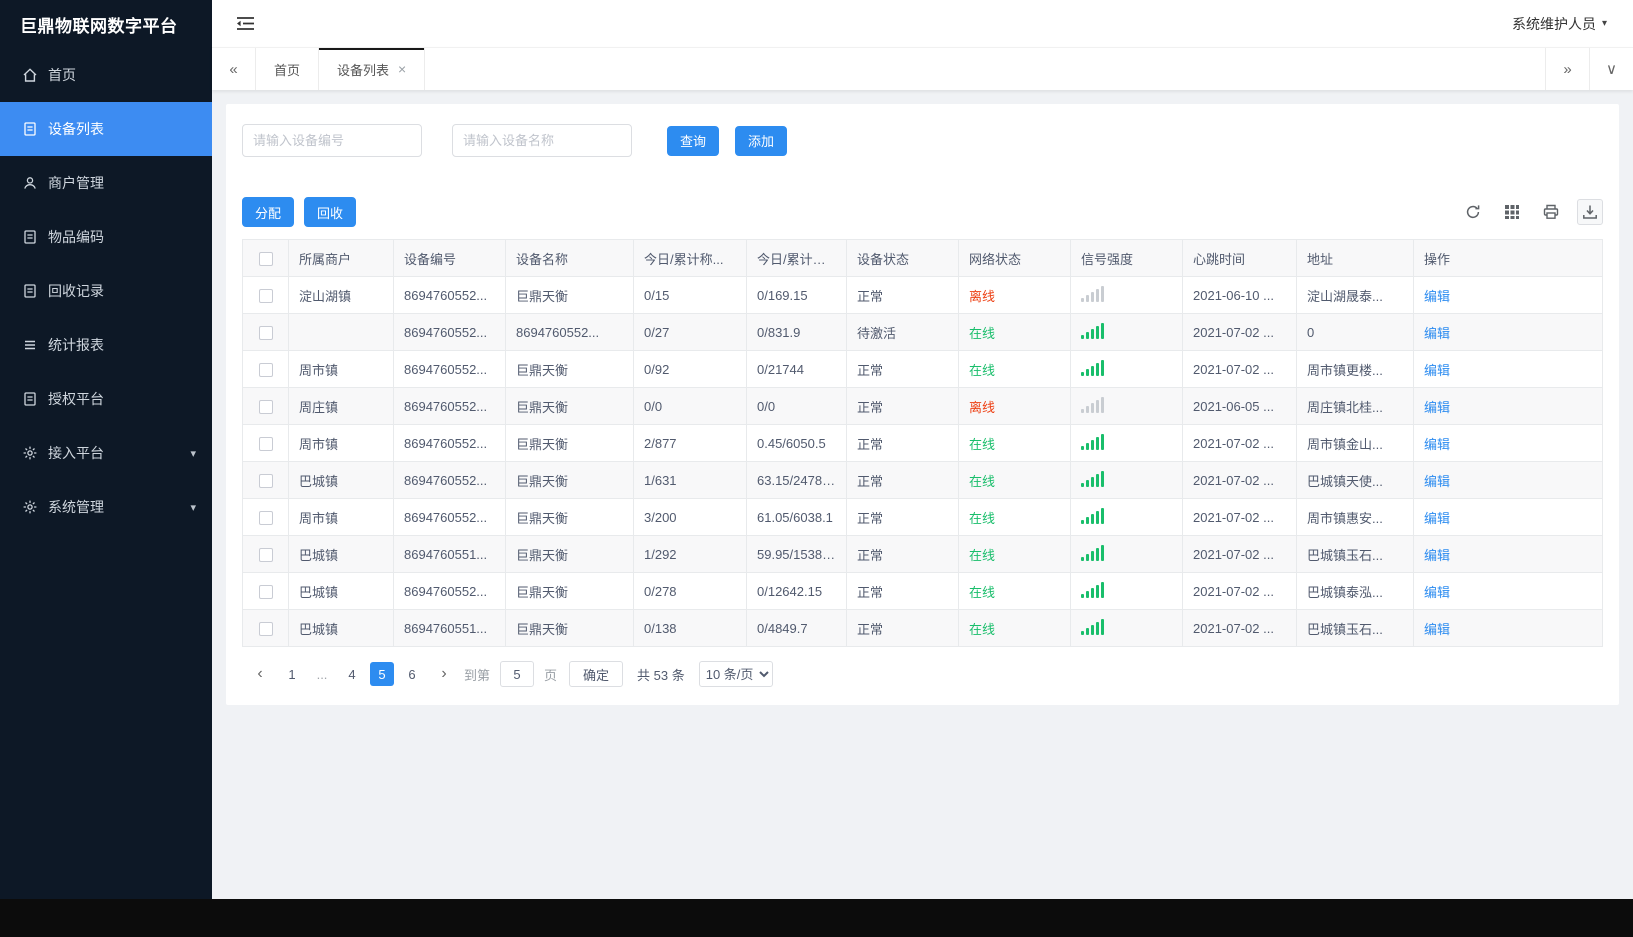 The height and width of the screenshot is (937, 1633). I want to click on page-number: 4, so click(352, 674).